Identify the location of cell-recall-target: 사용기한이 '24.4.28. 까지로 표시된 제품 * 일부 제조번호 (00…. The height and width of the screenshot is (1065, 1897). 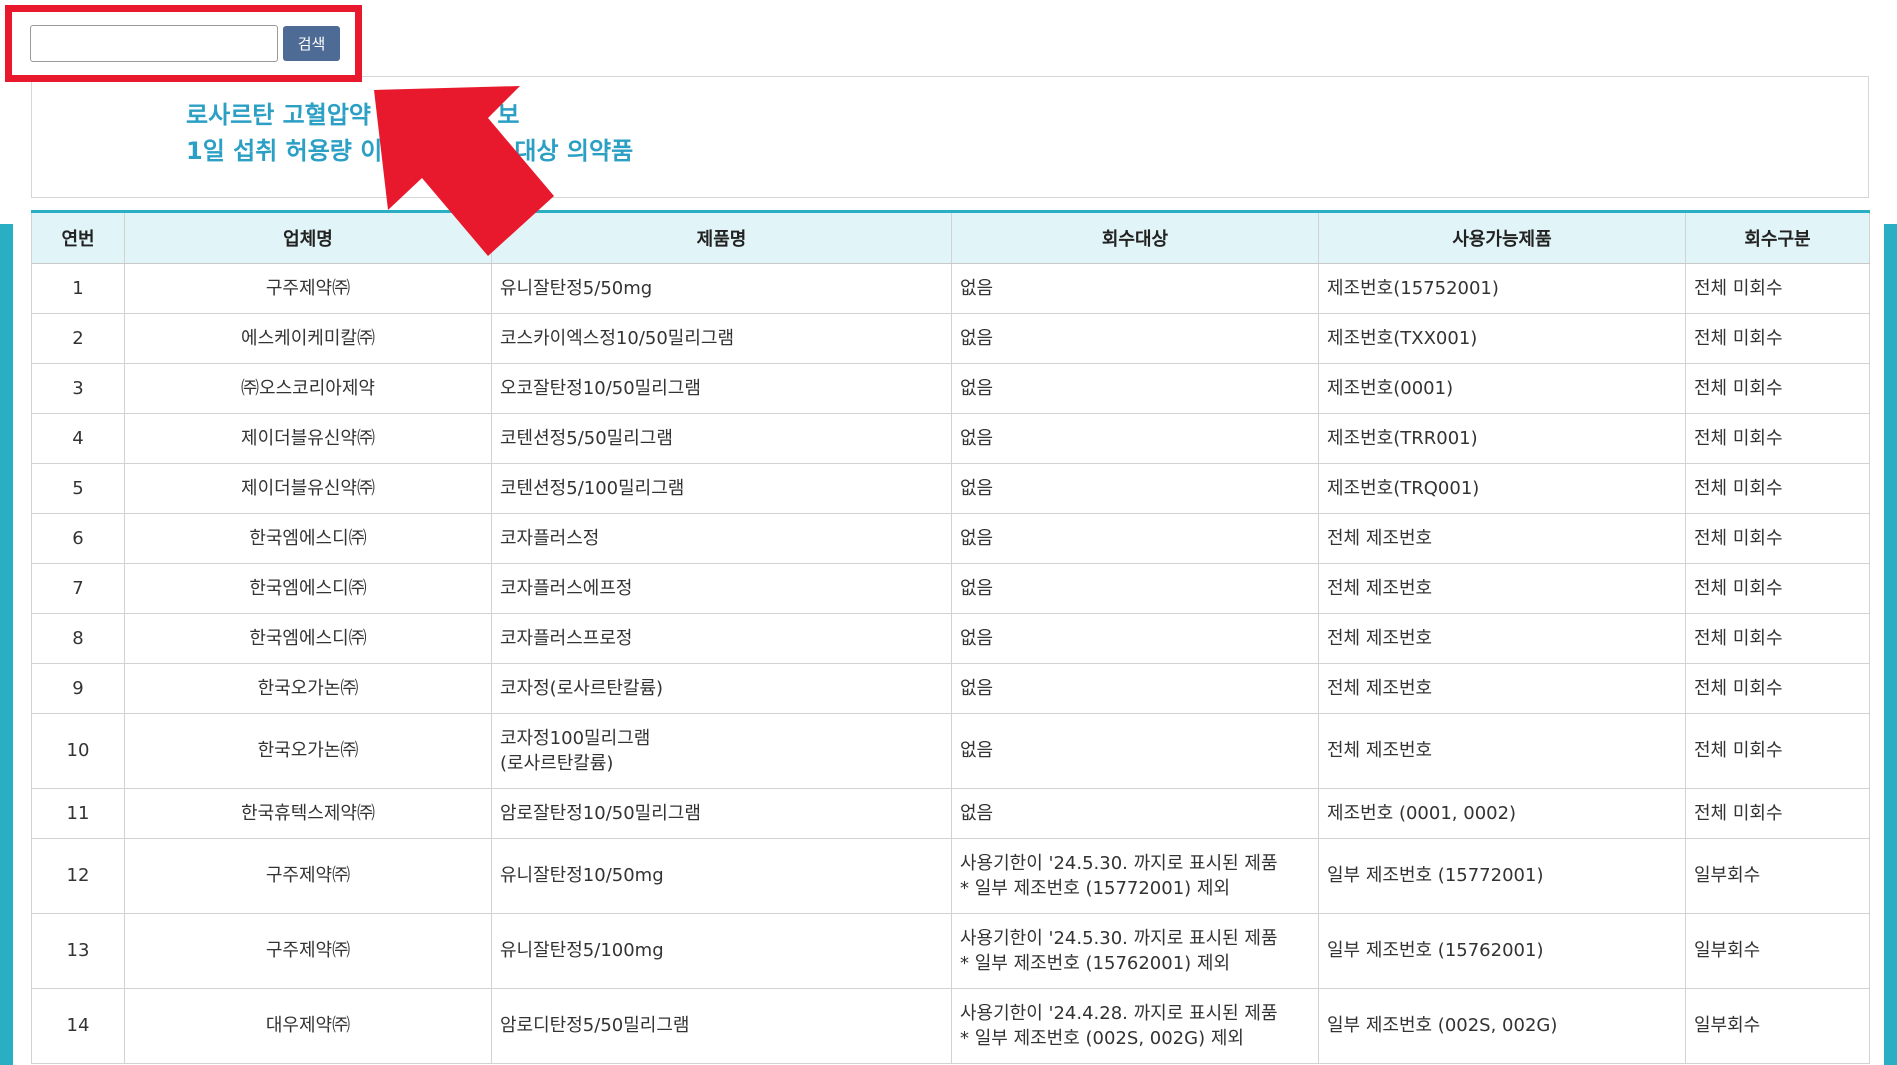
(1135, 1026).